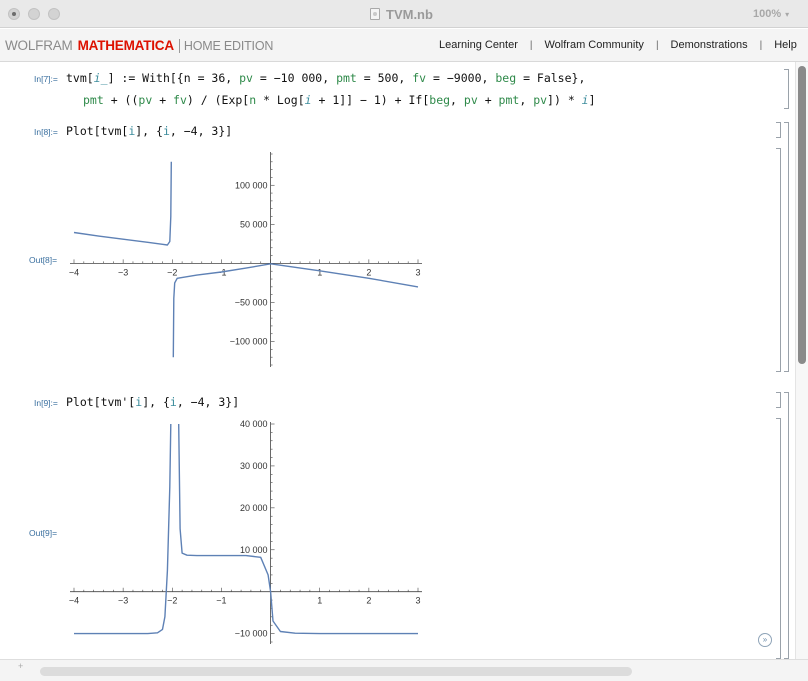  What do you see at coordinates (173, 78) in the screenshot?
I see `code-token: ] := With[{n = 36,` at bounding box center [173, 78].